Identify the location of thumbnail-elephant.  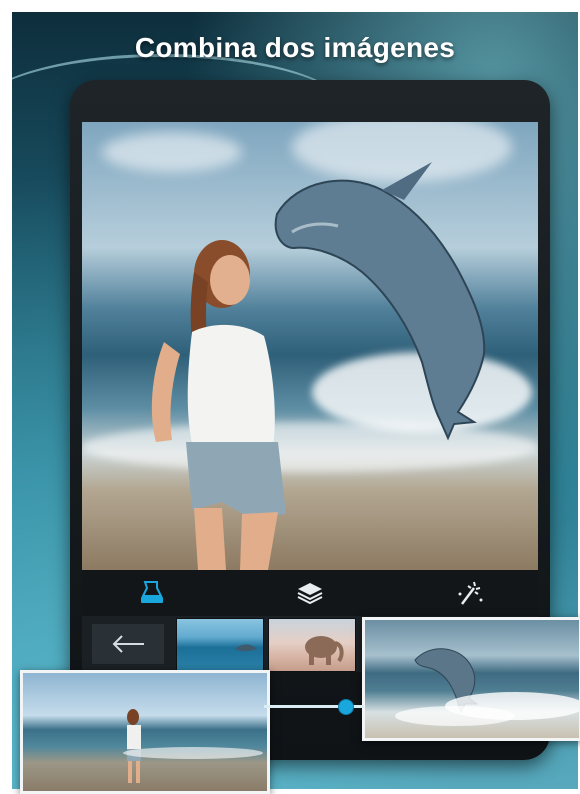
(312, 645).